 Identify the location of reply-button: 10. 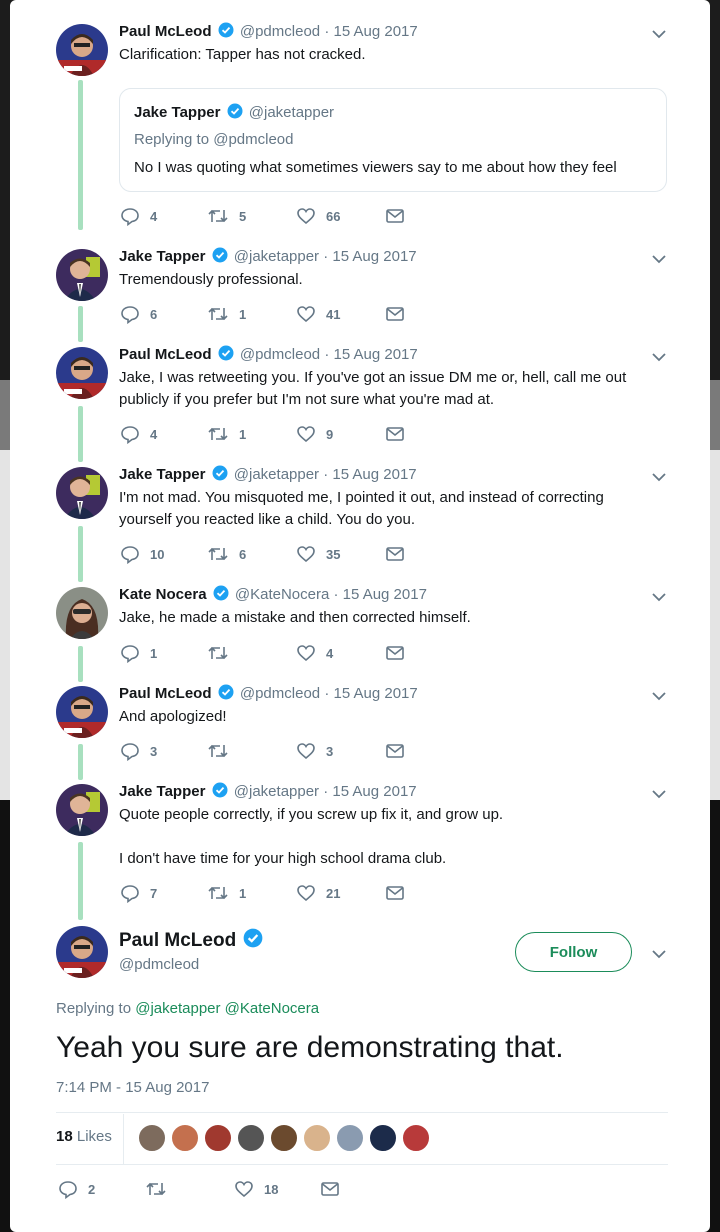
(142, 554).